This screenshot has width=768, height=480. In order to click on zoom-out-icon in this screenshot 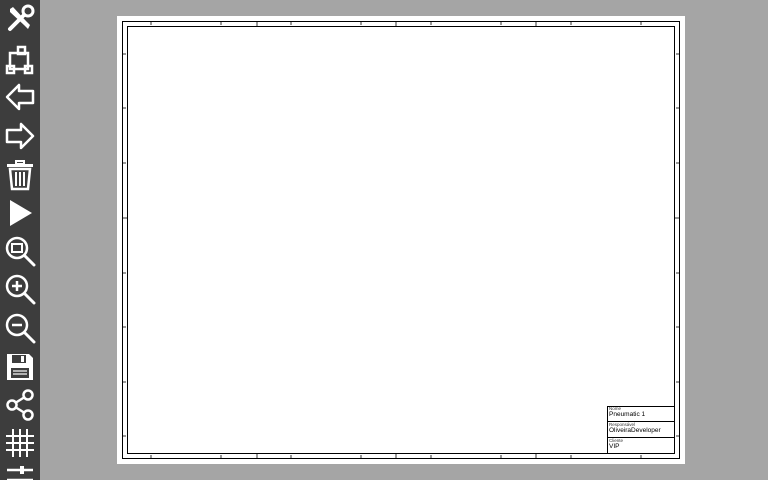, I will do `click(20, 328)`.